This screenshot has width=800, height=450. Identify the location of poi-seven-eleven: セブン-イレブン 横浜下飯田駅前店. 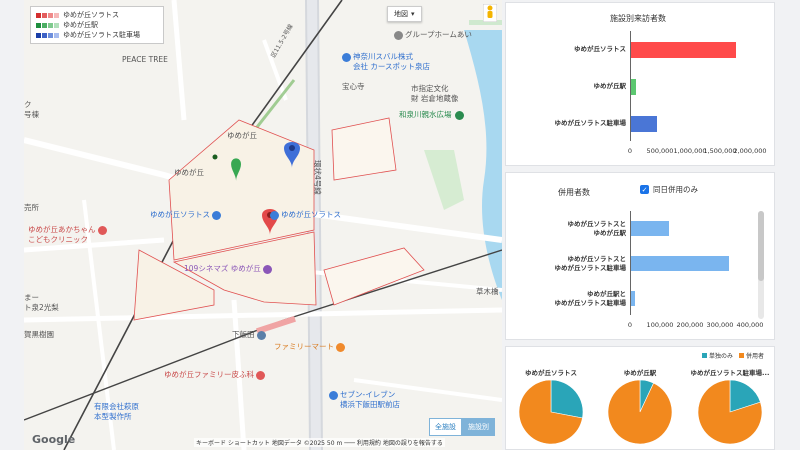
(364, 400).